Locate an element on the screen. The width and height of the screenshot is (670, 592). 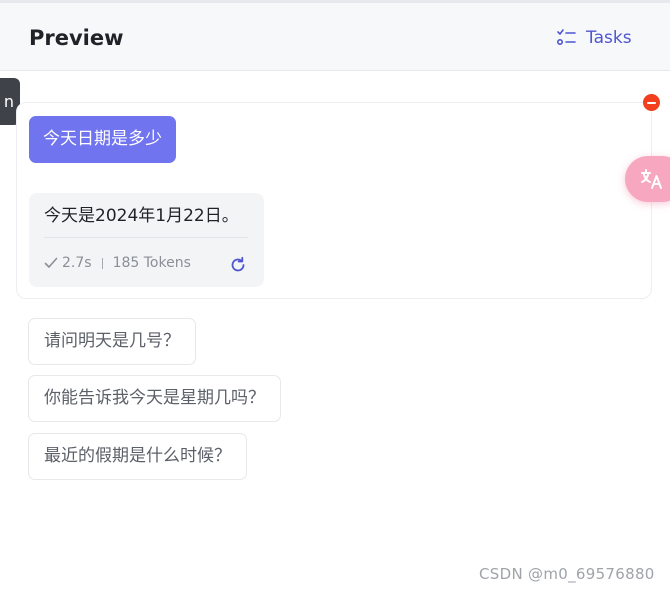
remove-icon is located at coordinates (651, 102).